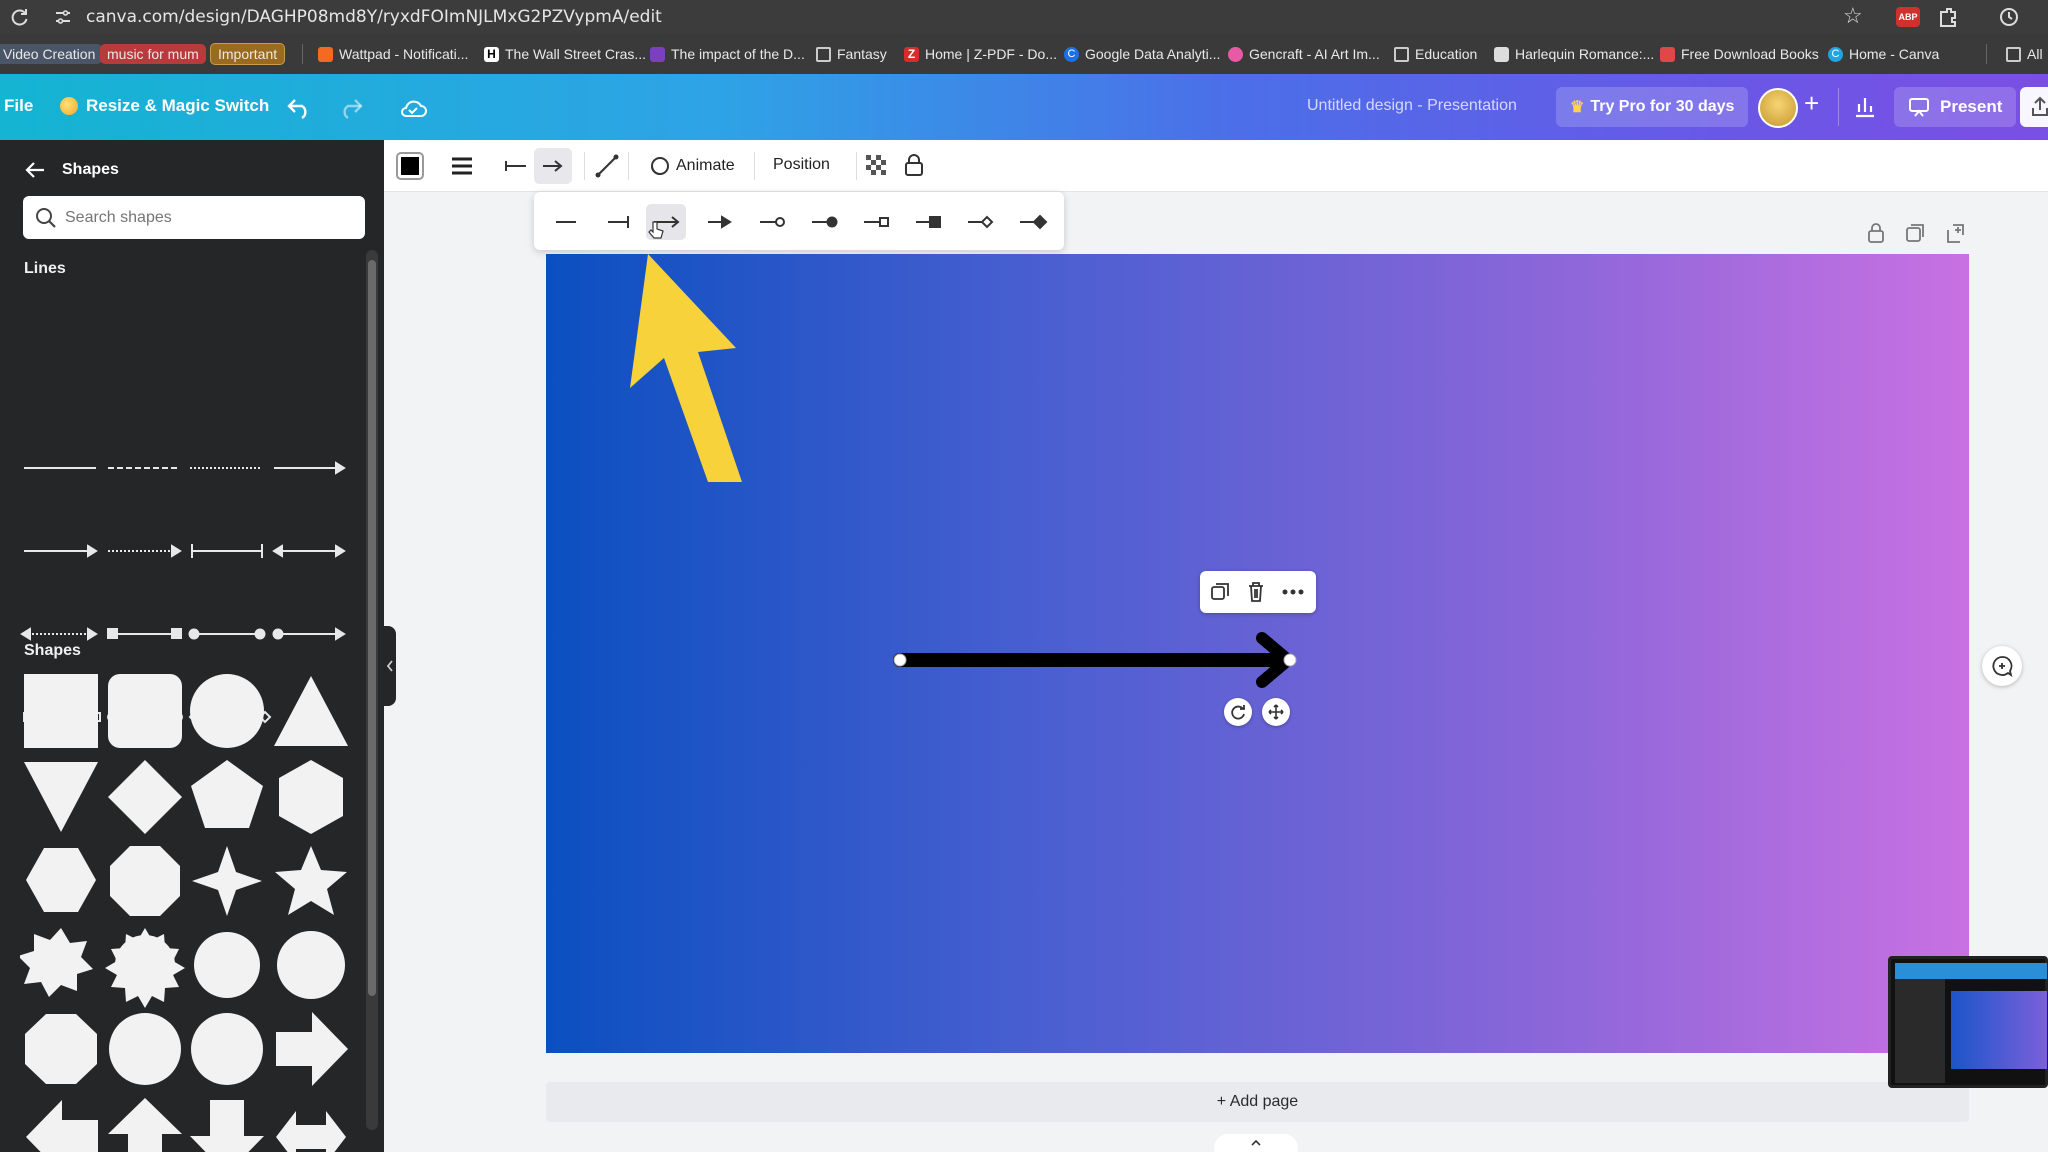 This screenshot has height=1152, width=2048. I want to click on end-hollow-square-option, so click(876, 222).